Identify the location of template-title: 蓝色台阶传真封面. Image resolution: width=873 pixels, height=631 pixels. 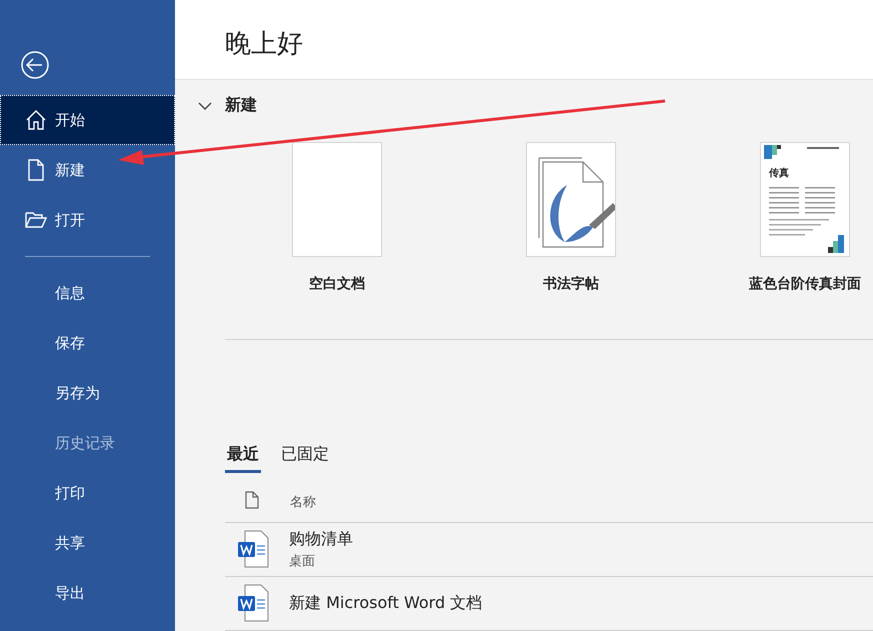
(805, 283).